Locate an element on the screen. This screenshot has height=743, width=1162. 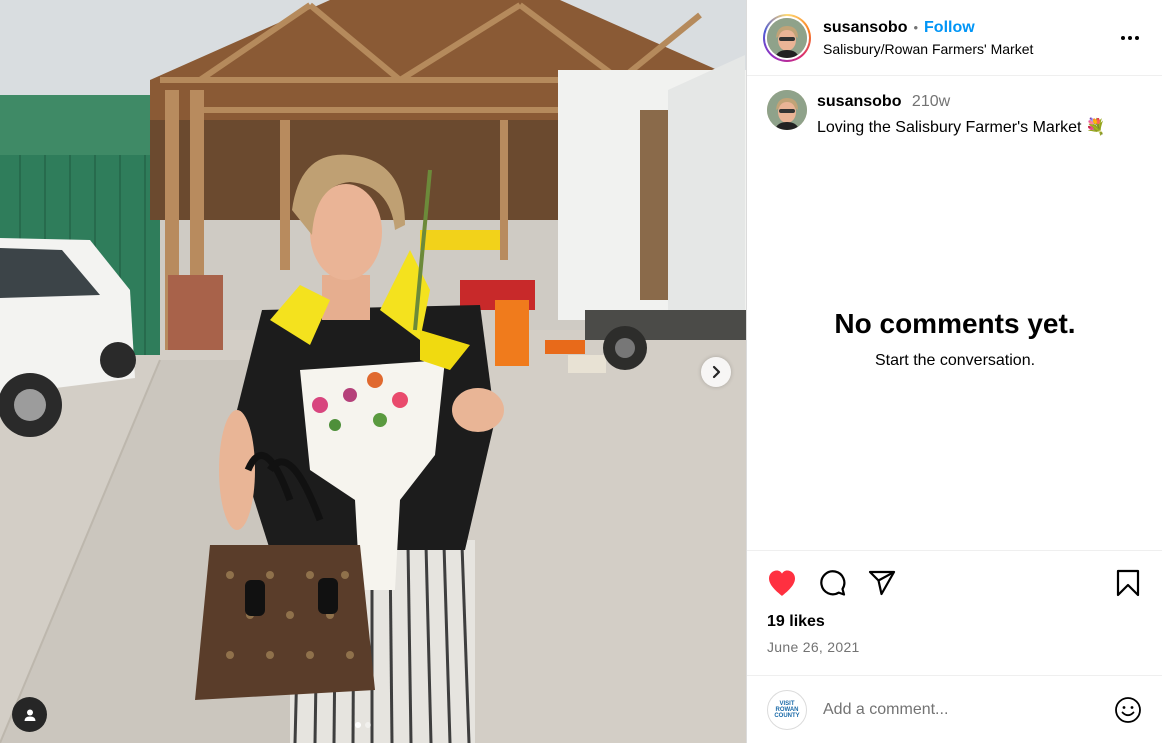
caption-timestamp: 210w is located at coordinates (931, 101).